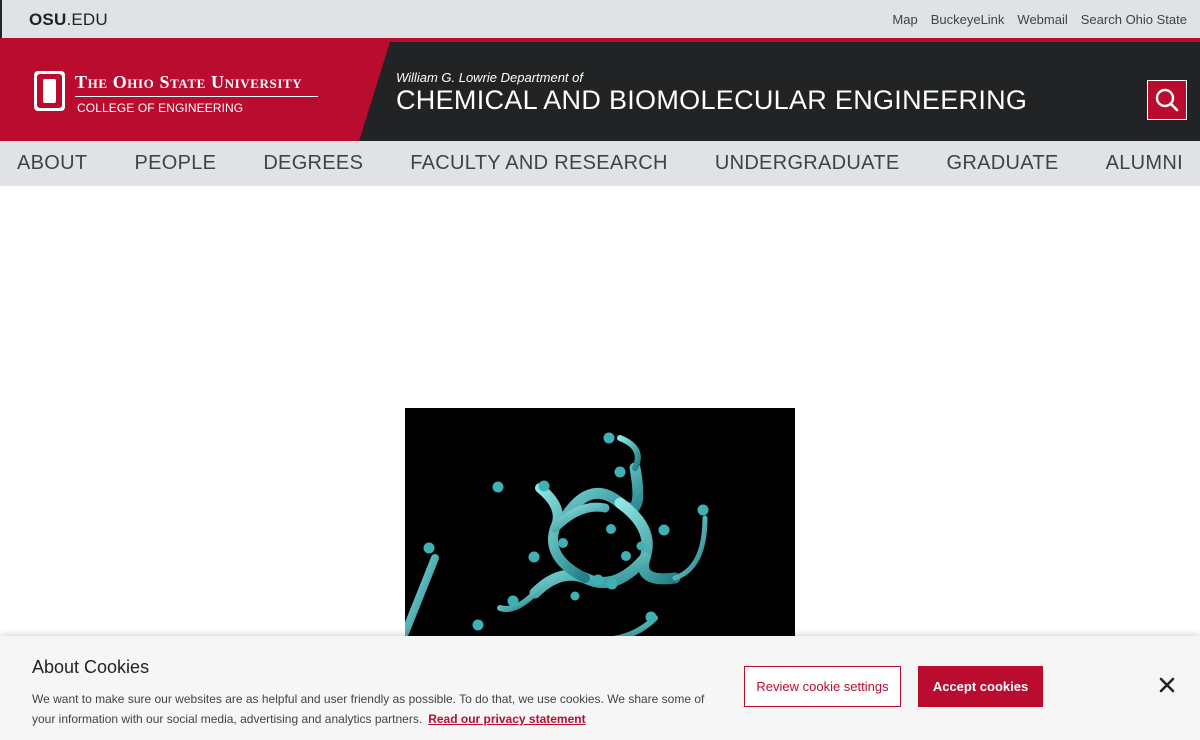 The height and width of the screenshot is (740, 1200). I want to click on molecule-illustration, so click(557, 537).